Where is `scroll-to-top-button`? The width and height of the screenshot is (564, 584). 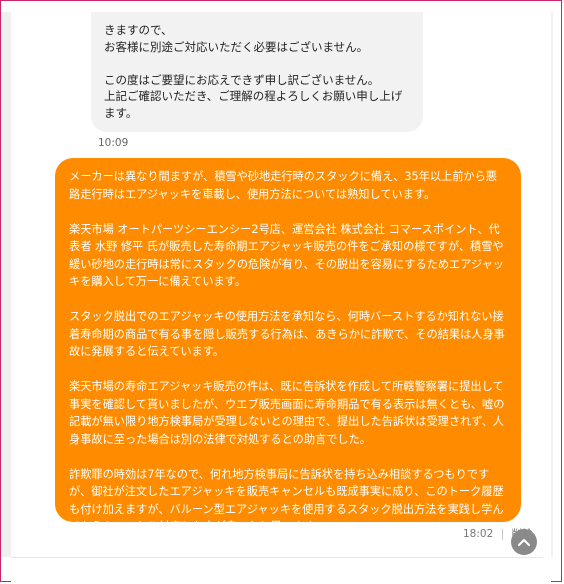
scroll-to-top-button is located at coordinates (524, 542).